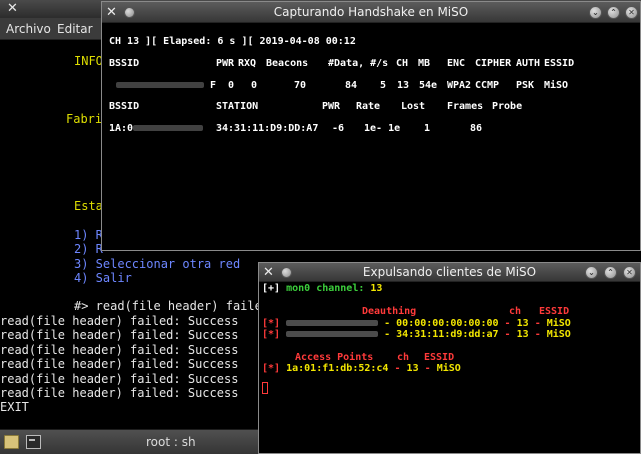  I want to click on ap-row-ch: 13, so click(403, 85).